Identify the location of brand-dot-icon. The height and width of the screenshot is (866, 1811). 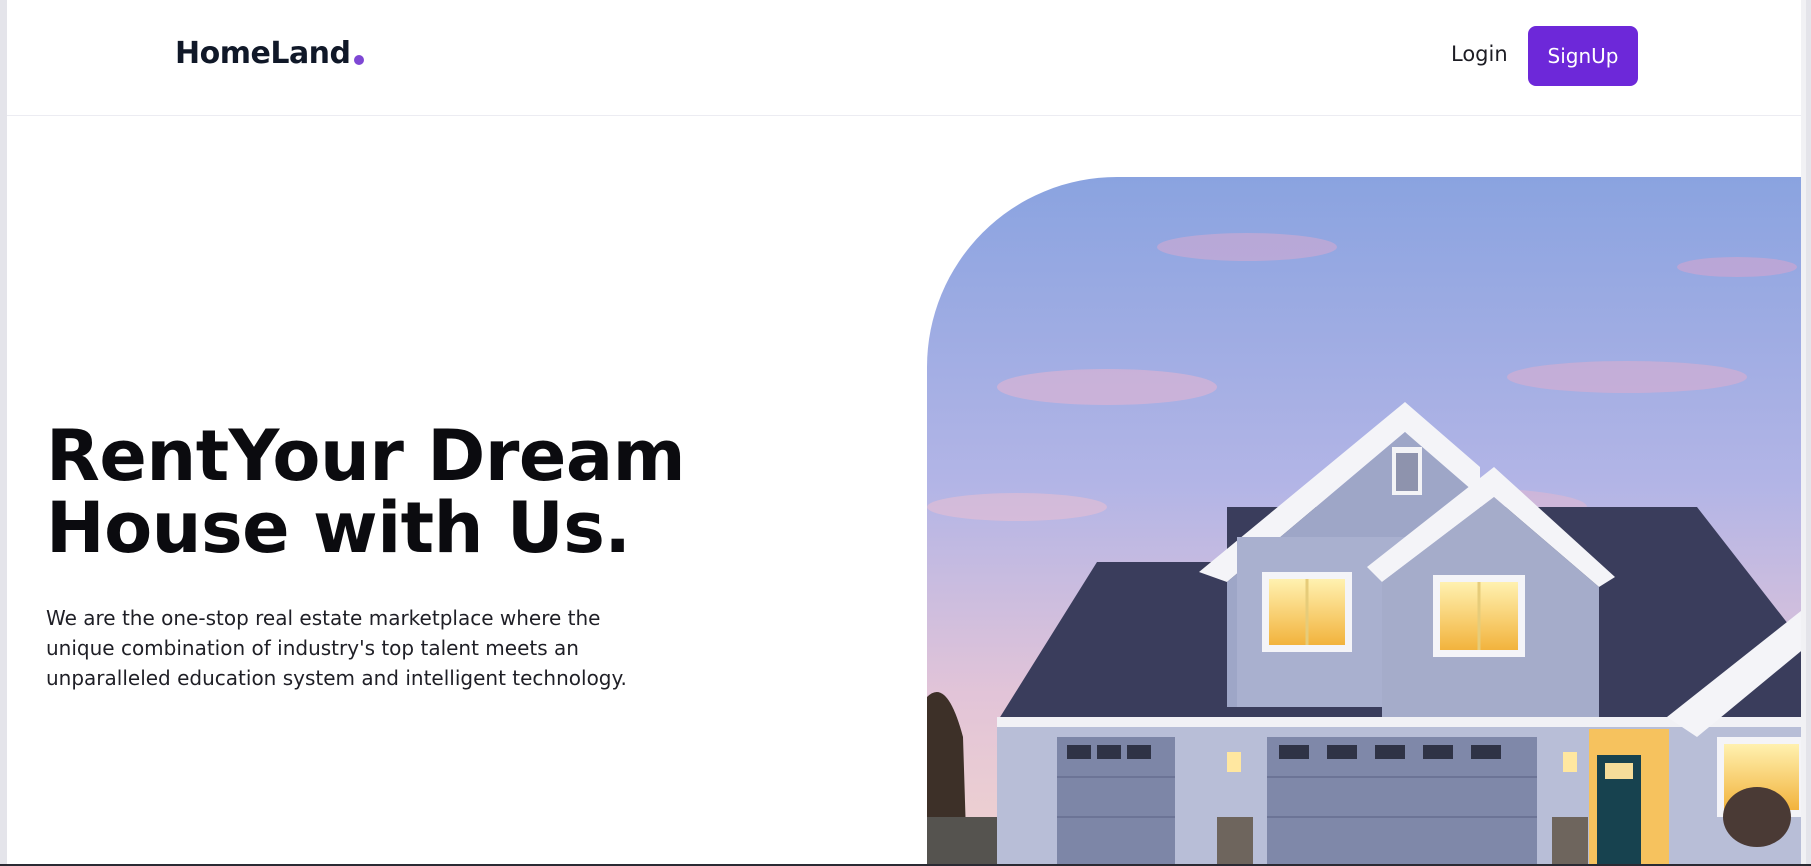
(358, 60).